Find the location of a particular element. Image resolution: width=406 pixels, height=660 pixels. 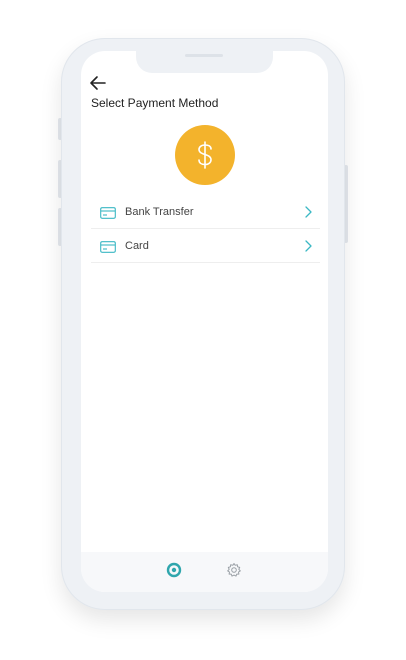

arrow-left-icon is located at coordinates (98, 83).